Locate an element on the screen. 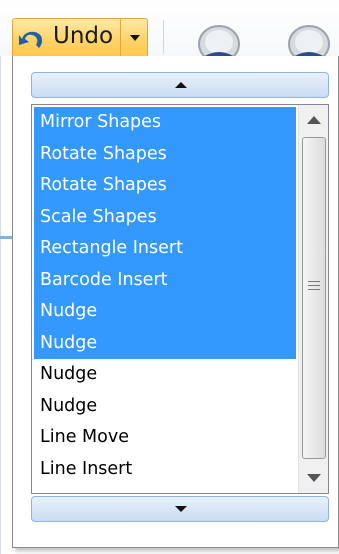 This screenshot has width=339, height=554. history-item: Rectangle Insert is located at coordinates (165, 249).